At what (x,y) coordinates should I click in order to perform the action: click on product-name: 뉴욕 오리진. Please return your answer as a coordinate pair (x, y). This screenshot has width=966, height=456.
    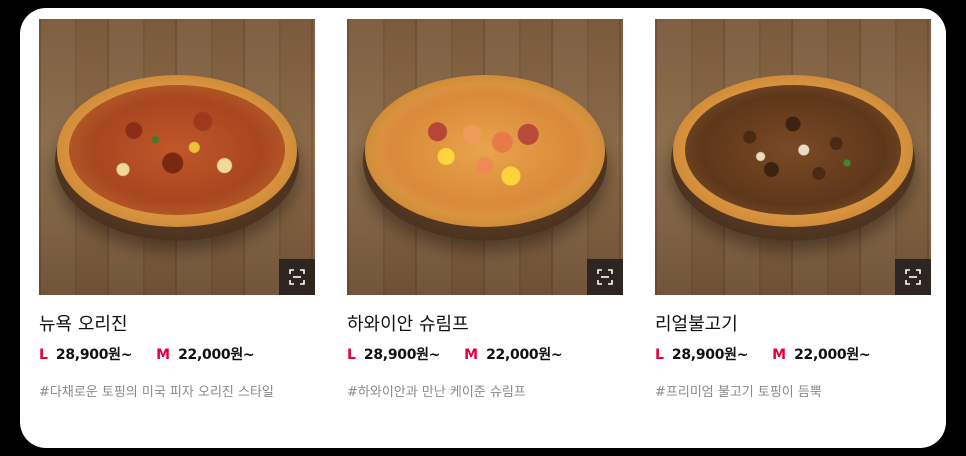
    Looking at the image, I should click on (177, 325).